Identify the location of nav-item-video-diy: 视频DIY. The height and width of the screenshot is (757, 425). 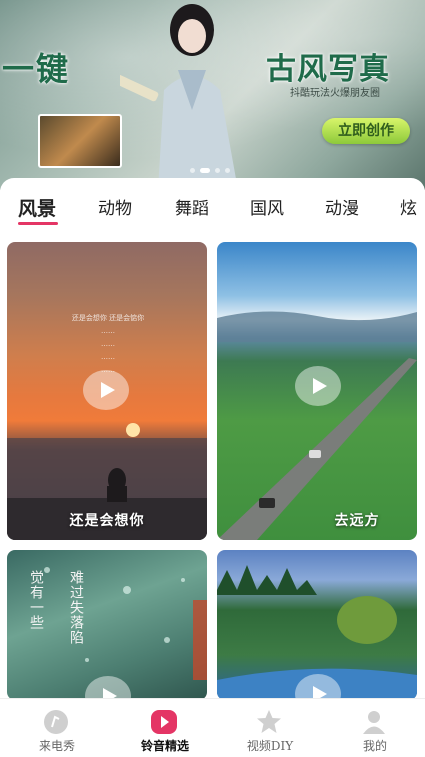
(270, 728).